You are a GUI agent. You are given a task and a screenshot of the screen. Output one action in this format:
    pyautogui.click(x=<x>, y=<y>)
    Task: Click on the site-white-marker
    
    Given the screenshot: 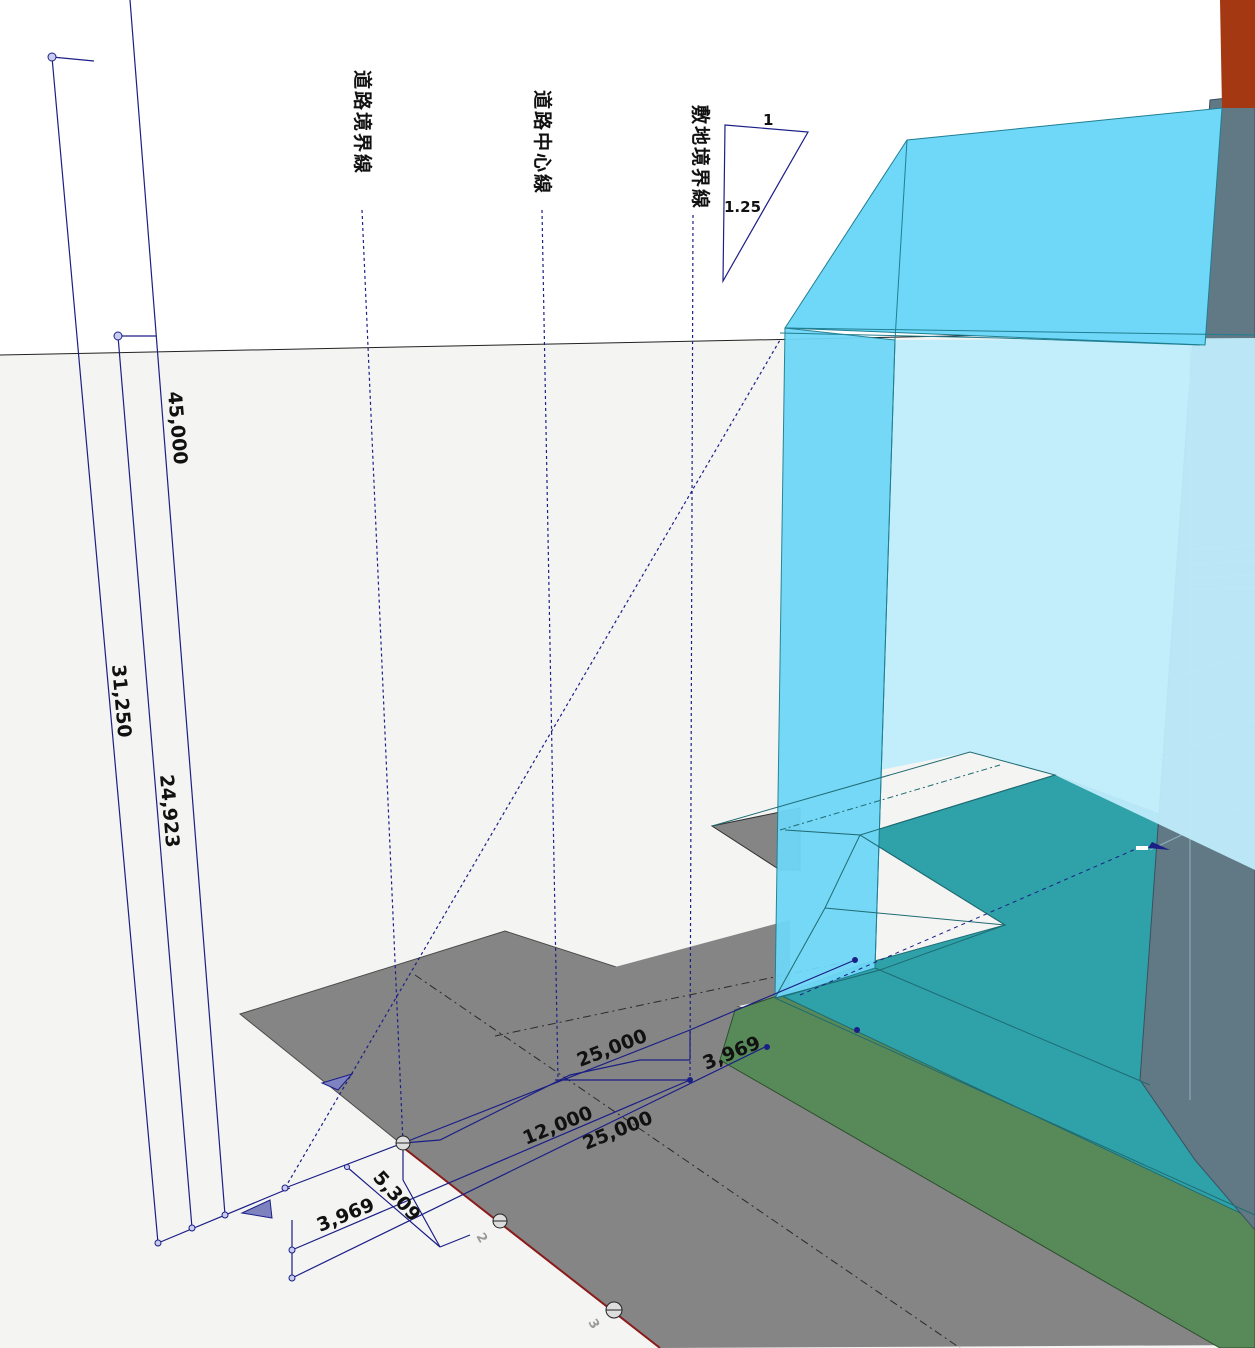 What is the action you would take?
    pyautogui.click(x=1142, y=848)
    